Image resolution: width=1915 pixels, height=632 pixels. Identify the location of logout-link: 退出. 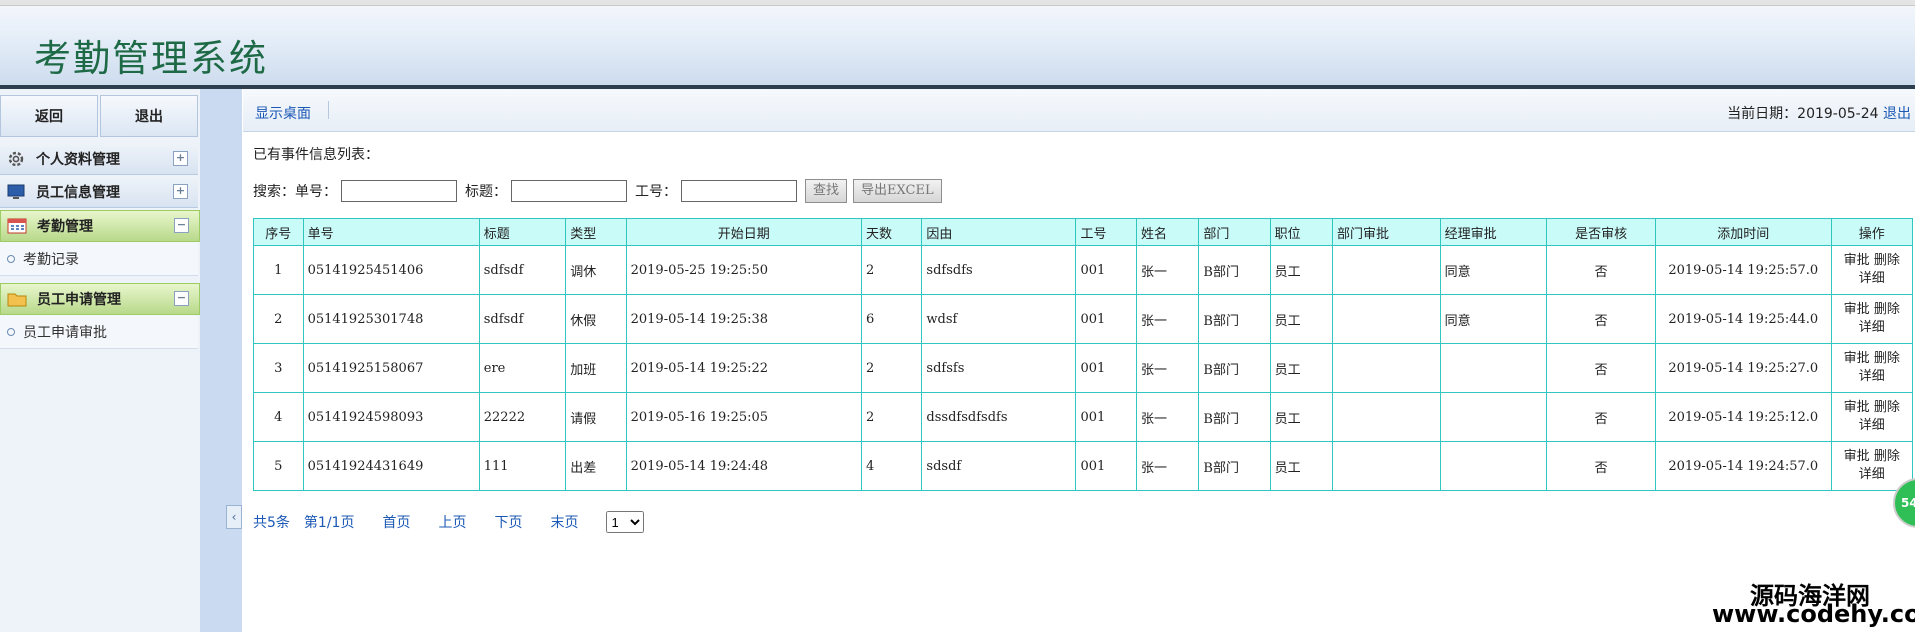
(1897, 114).